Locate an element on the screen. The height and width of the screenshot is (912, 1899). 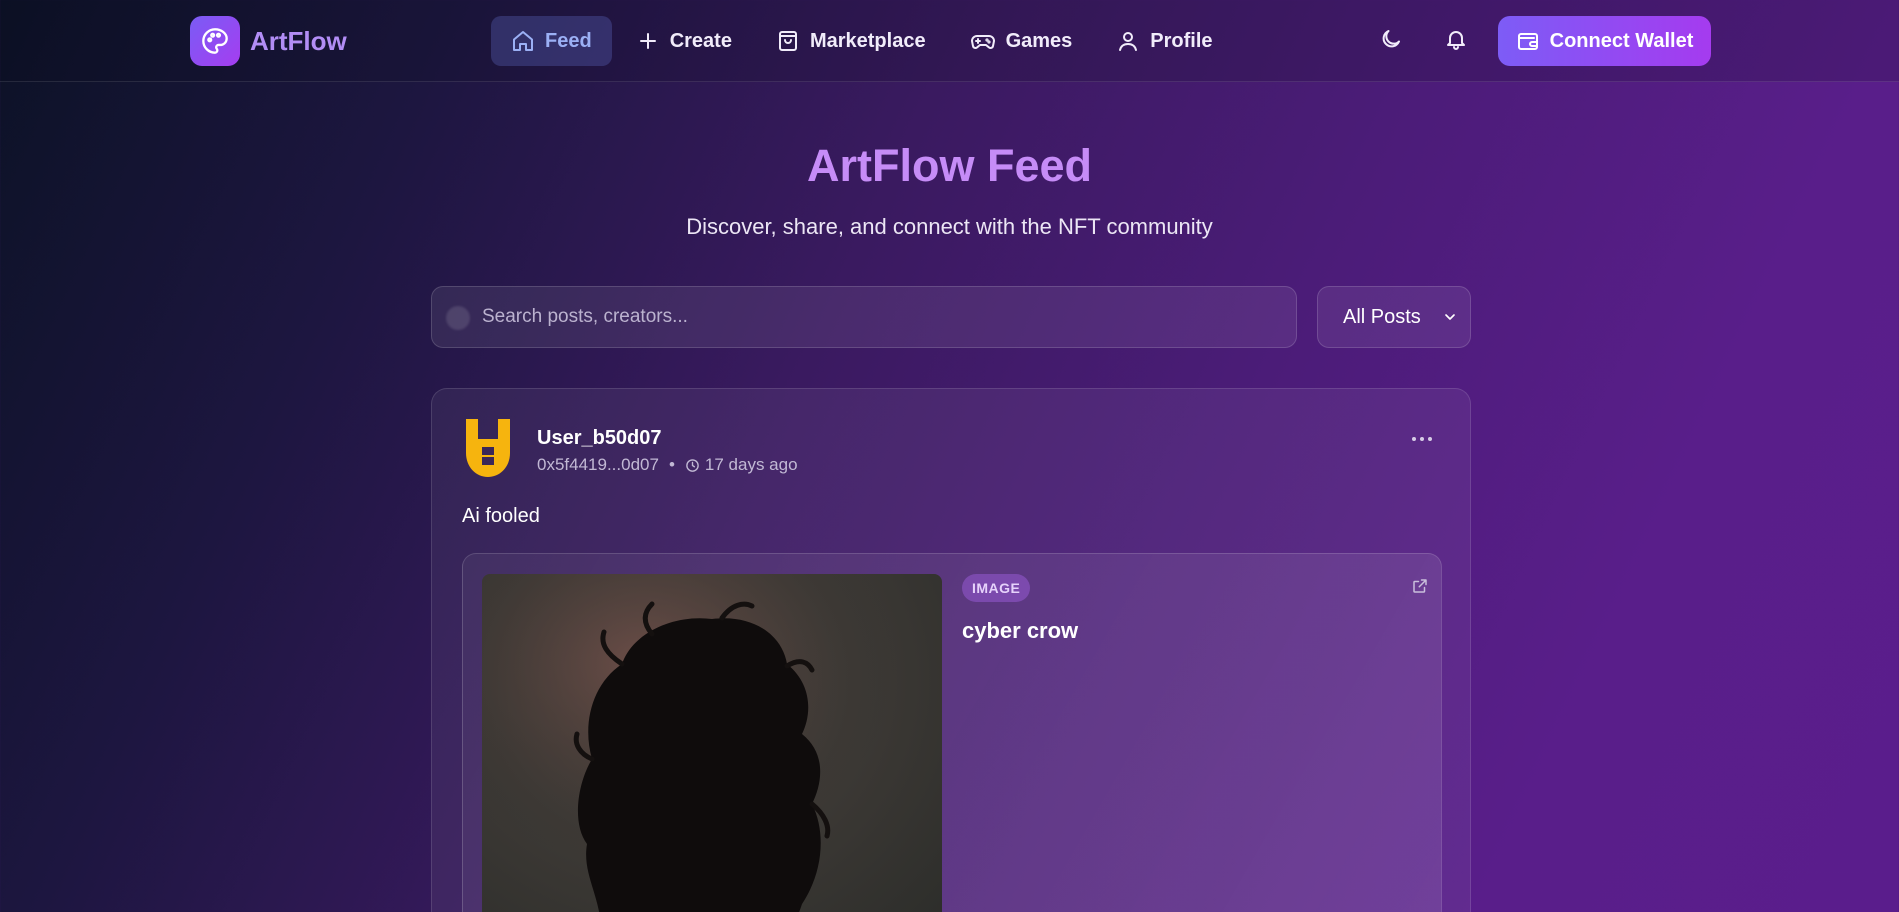
search-bar is located at coordinates (864, 317).